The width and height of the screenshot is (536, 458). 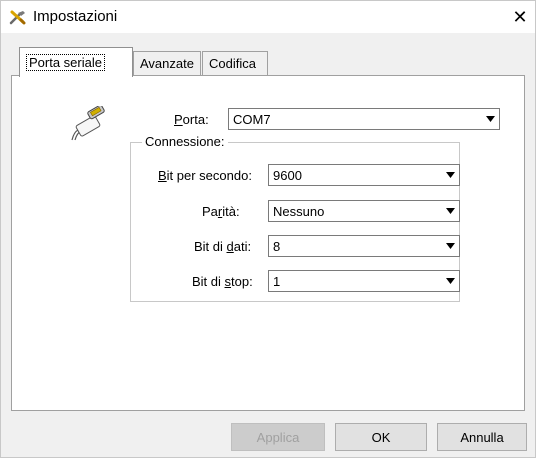 I want to click on serial-cable-icon, so click(x=88, y=123).